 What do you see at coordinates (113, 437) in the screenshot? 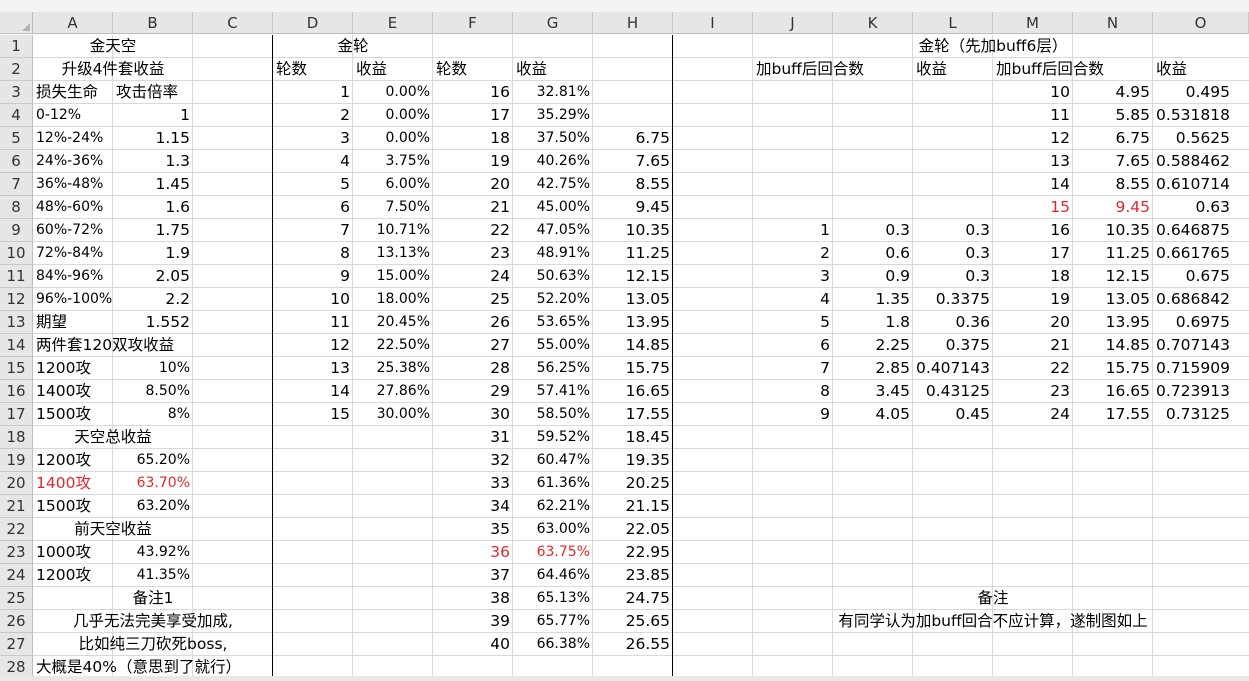
I see `cell-a18: 天空总收益` at bounding box center [113, 437].